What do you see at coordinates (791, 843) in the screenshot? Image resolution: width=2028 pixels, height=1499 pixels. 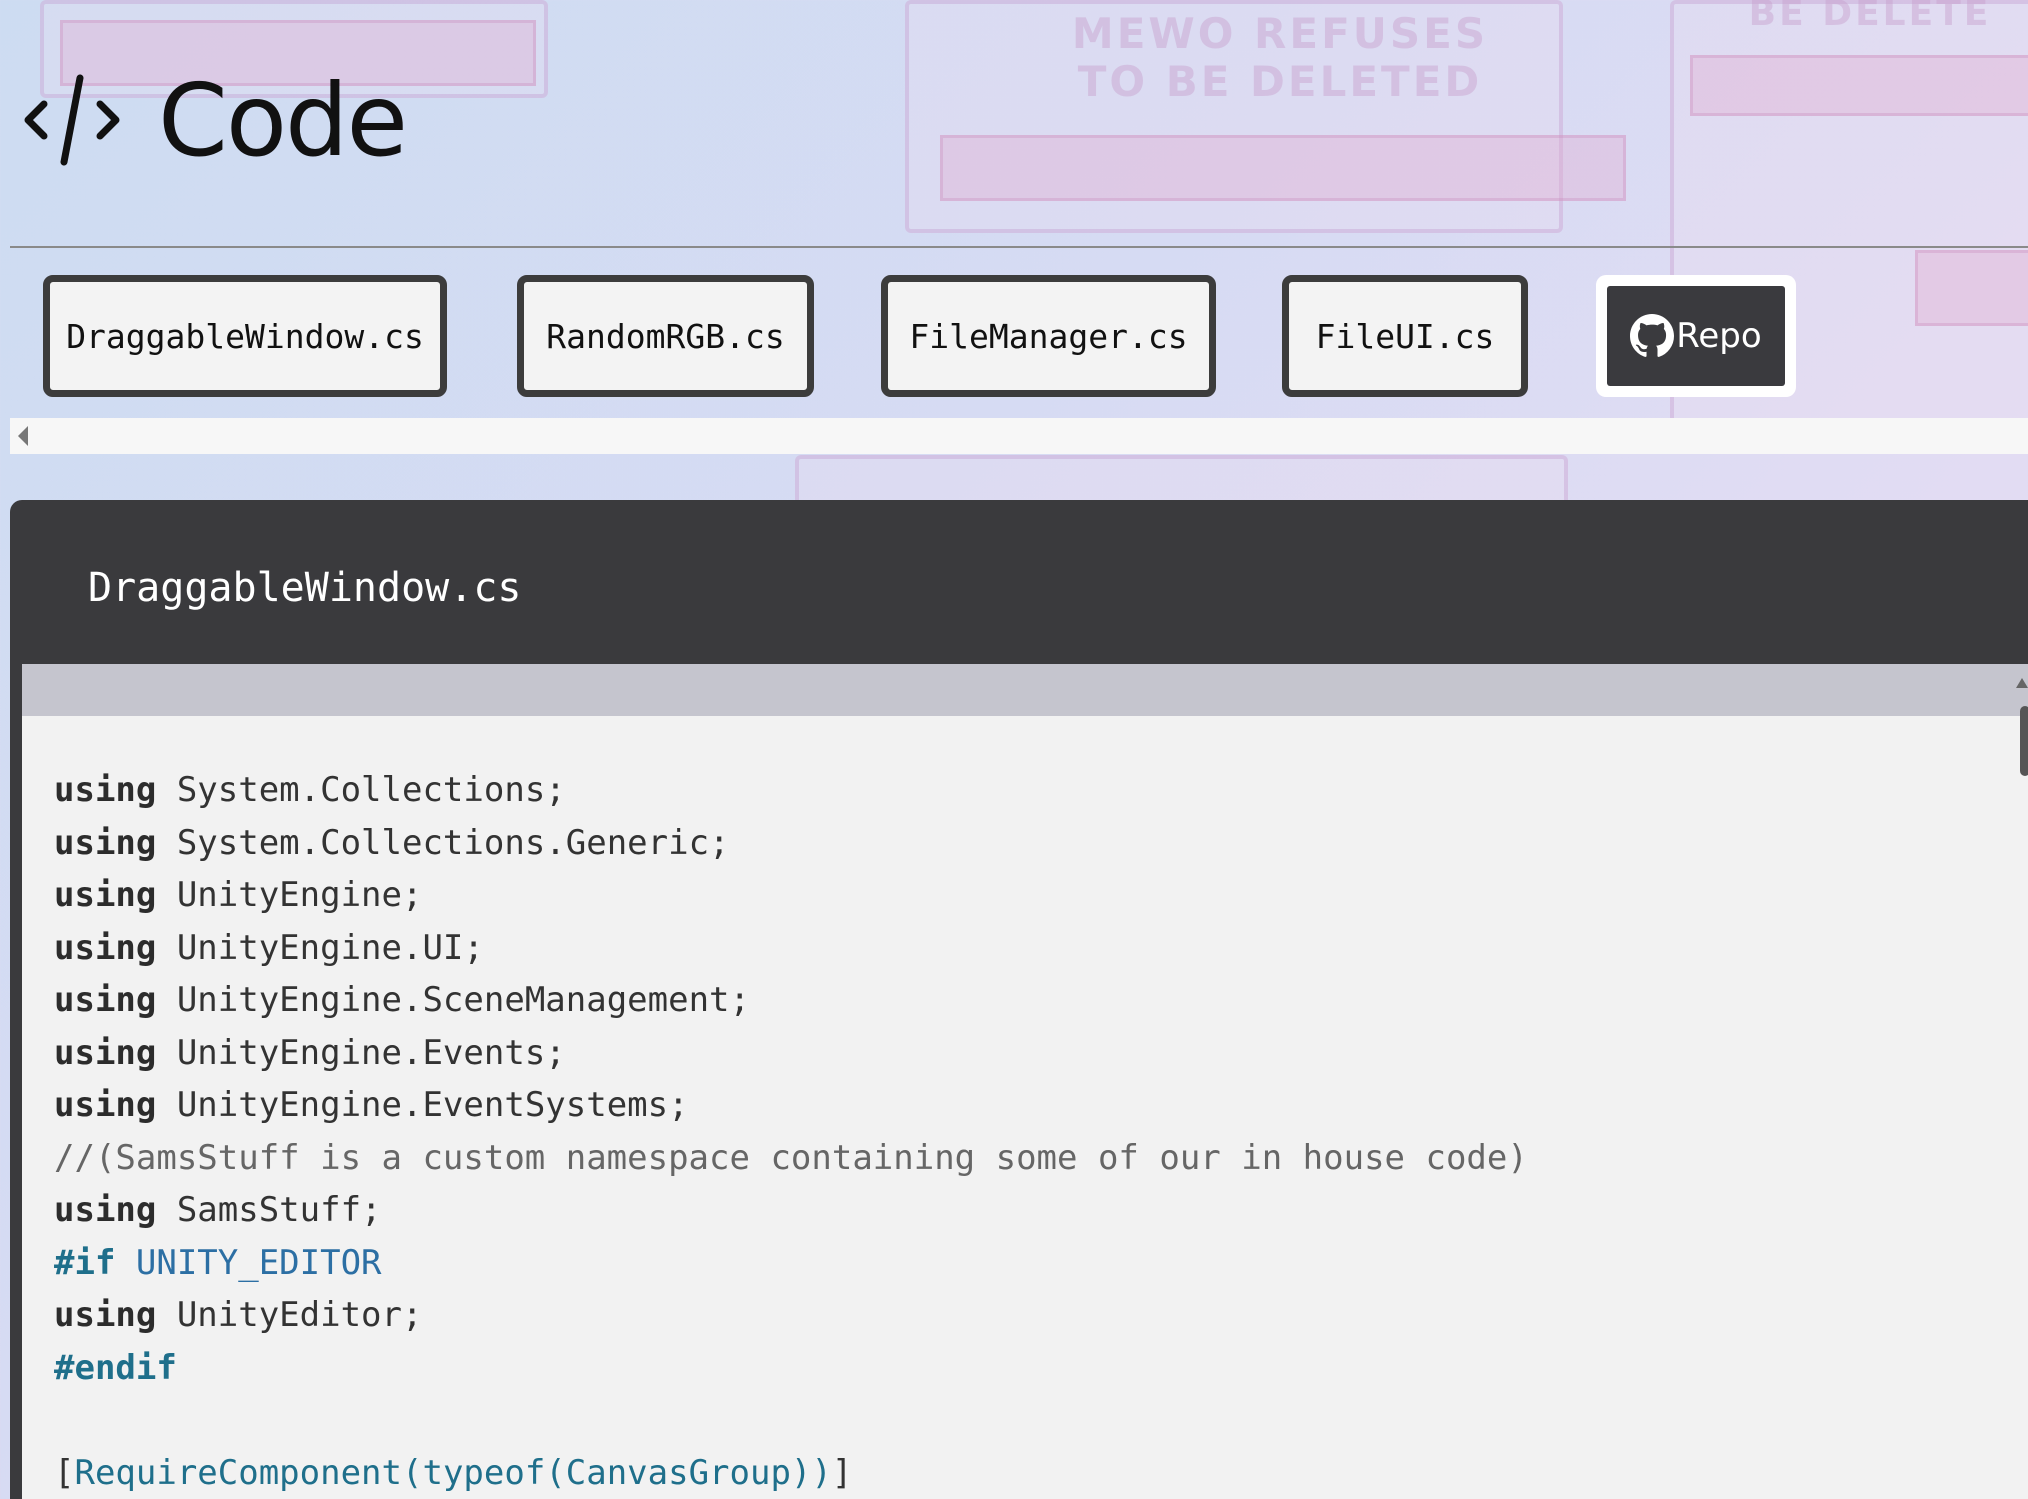 I see `code-line: using System.Collections.Generic;` at bounding box center [791, 843].